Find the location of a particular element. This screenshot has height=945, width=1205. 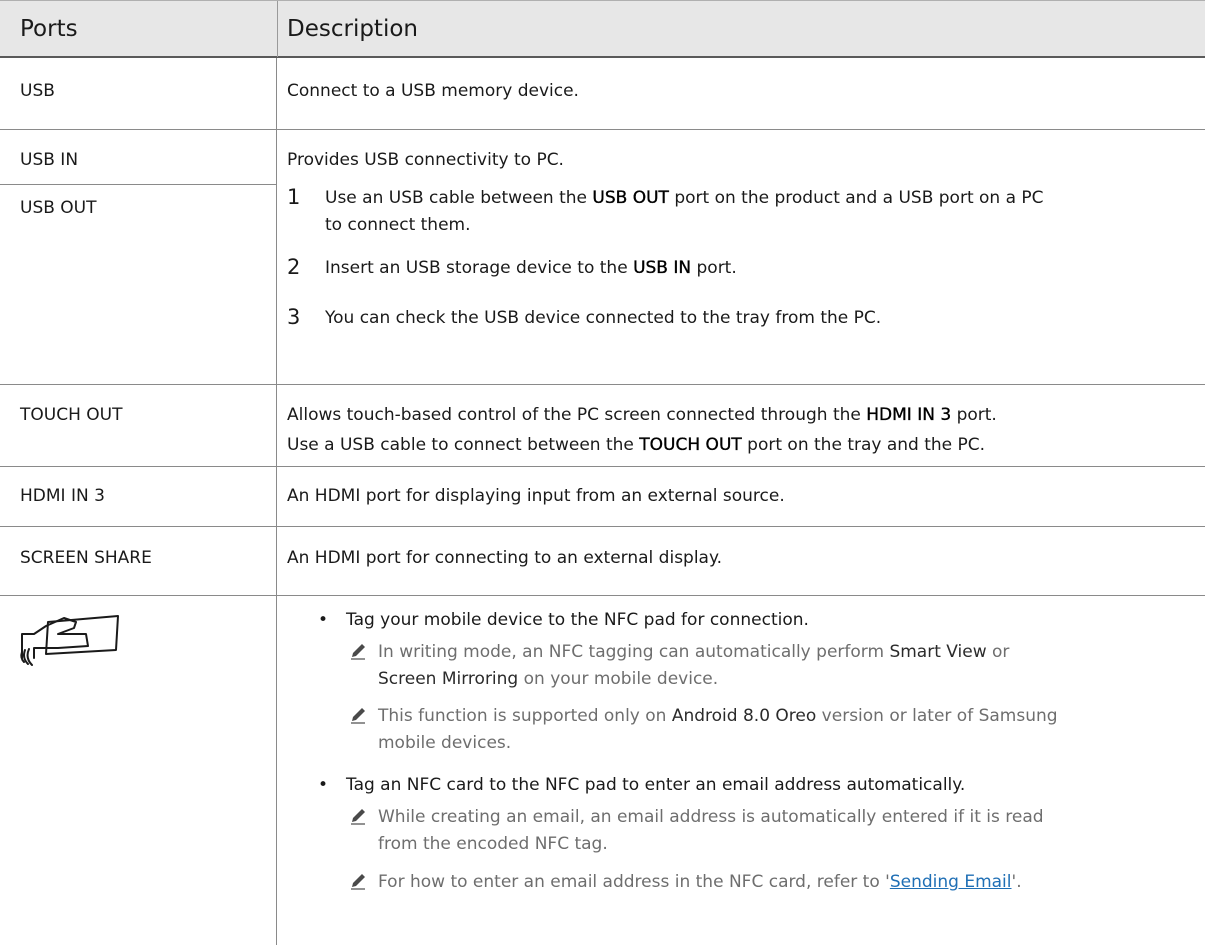

nfc-note-2-line2: mobile devices. is located at coordinates (445, 743).